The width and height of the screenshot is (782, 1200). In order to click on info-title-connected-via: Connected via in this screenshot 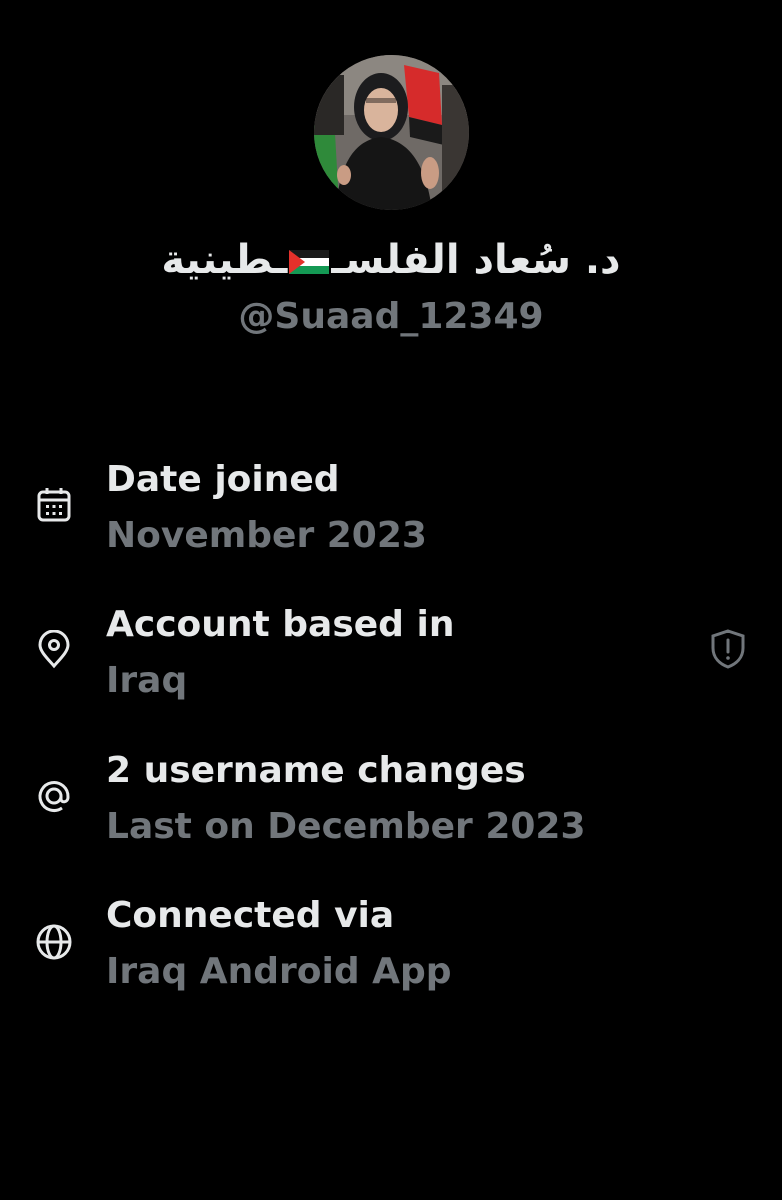, I will do `click(250, 915)`.